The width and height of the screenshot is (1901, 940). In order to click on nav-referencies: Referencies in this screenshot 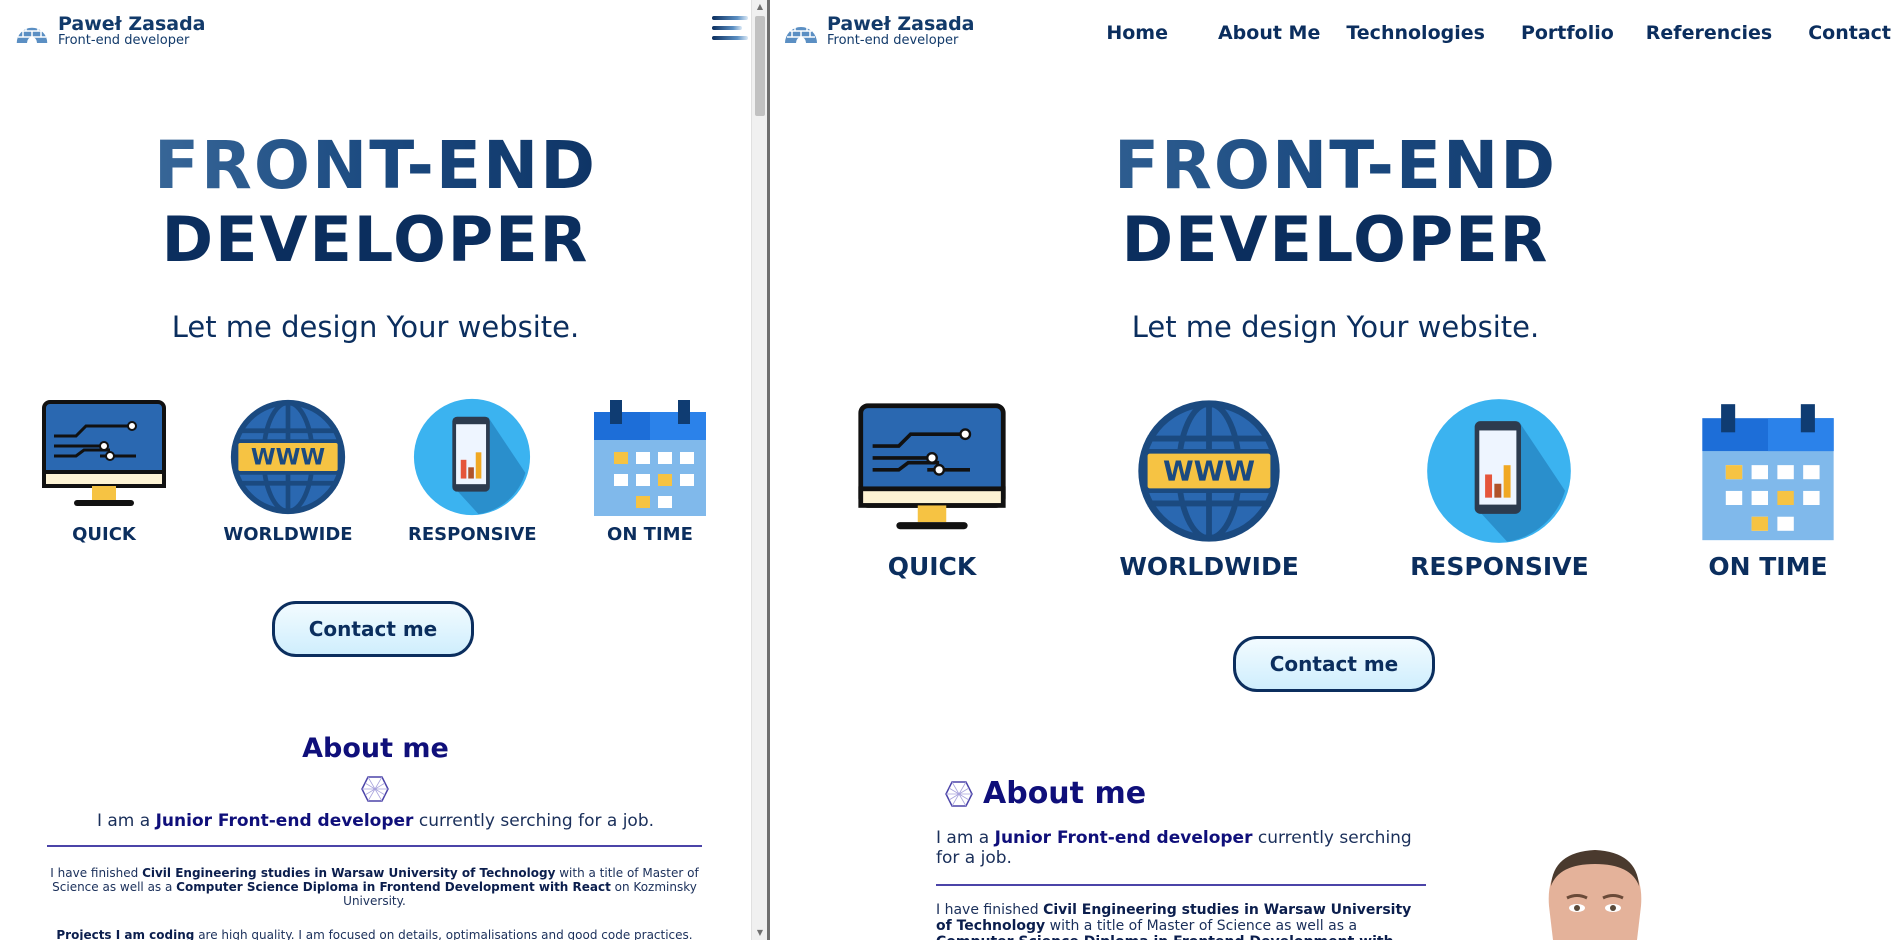, I will do `click(1709, 33)`.